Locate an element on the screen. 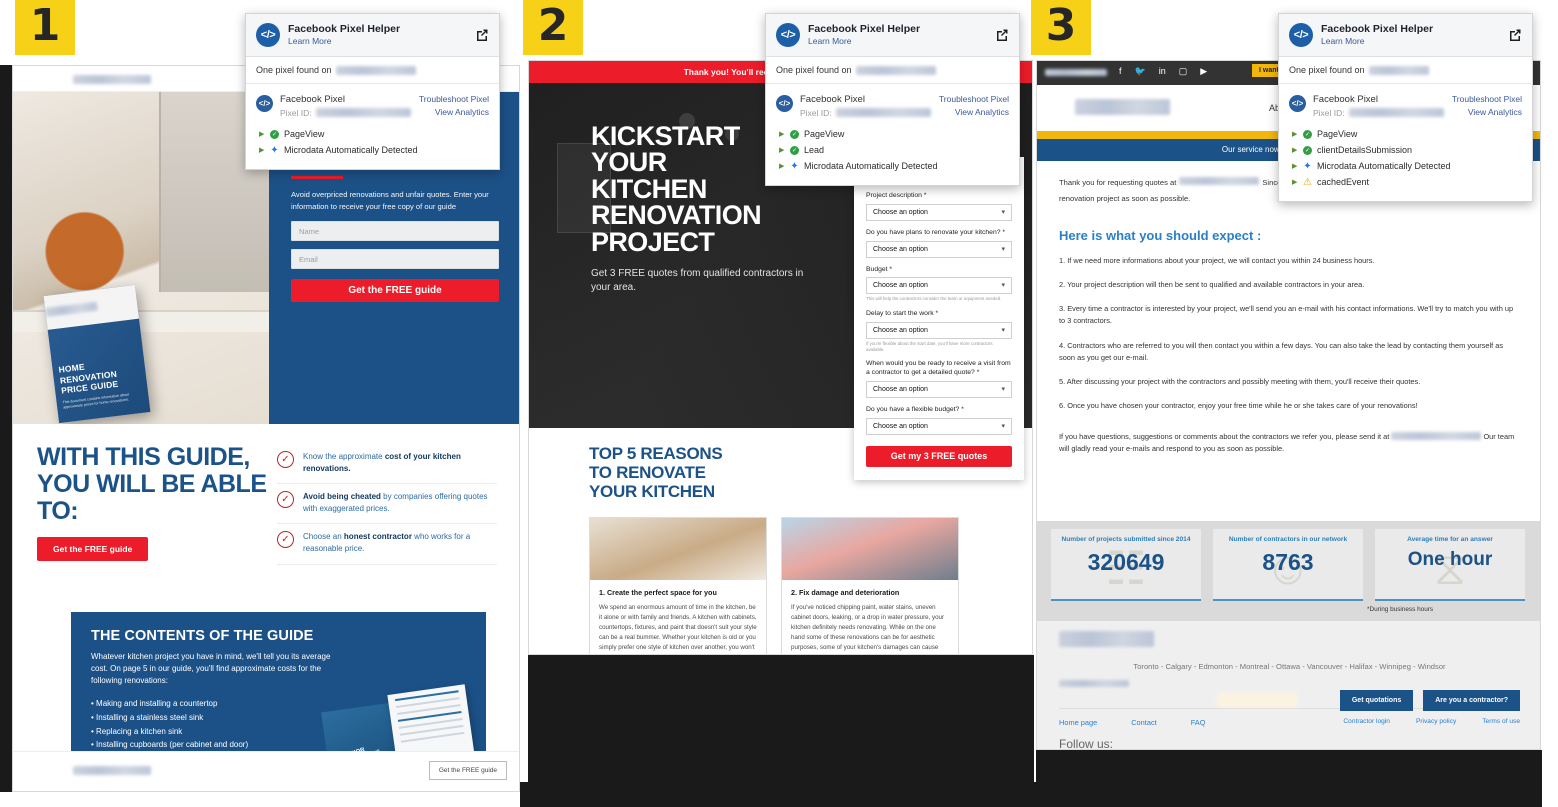 The height and width of the screenshot is (807, 1558). footer-link-contact: Contact is located at coordinates (1143, 722).